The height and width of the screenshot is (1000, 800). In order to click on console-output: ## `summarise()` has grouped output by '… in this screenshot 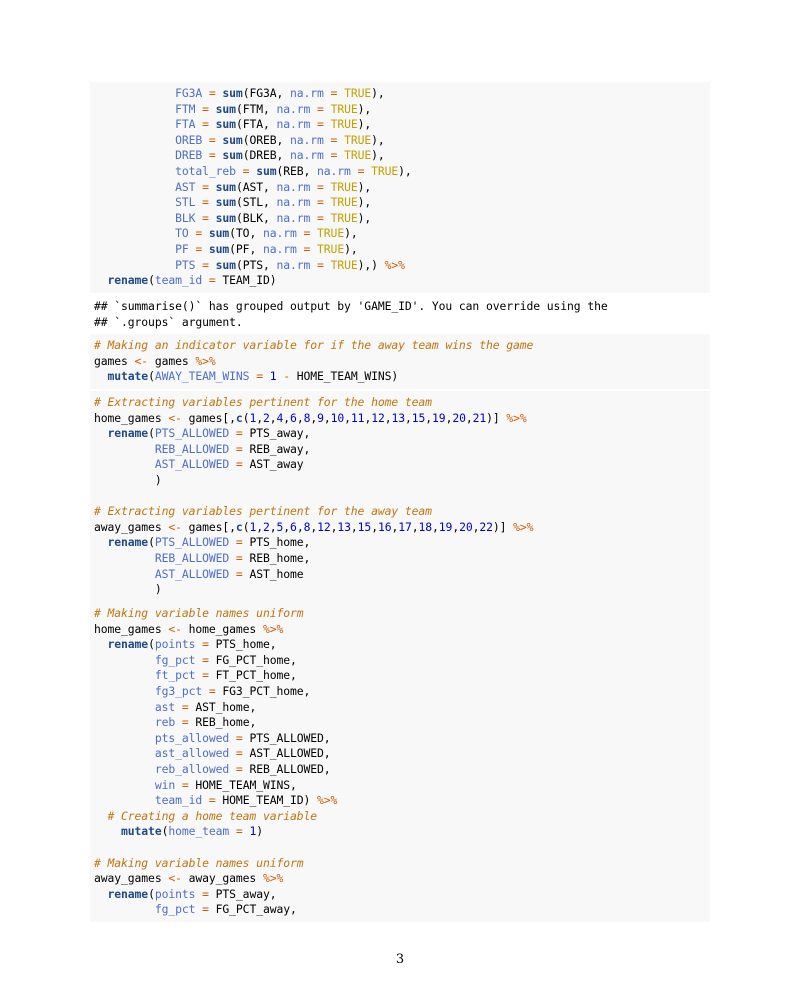, I will do `click(404, 314)`.